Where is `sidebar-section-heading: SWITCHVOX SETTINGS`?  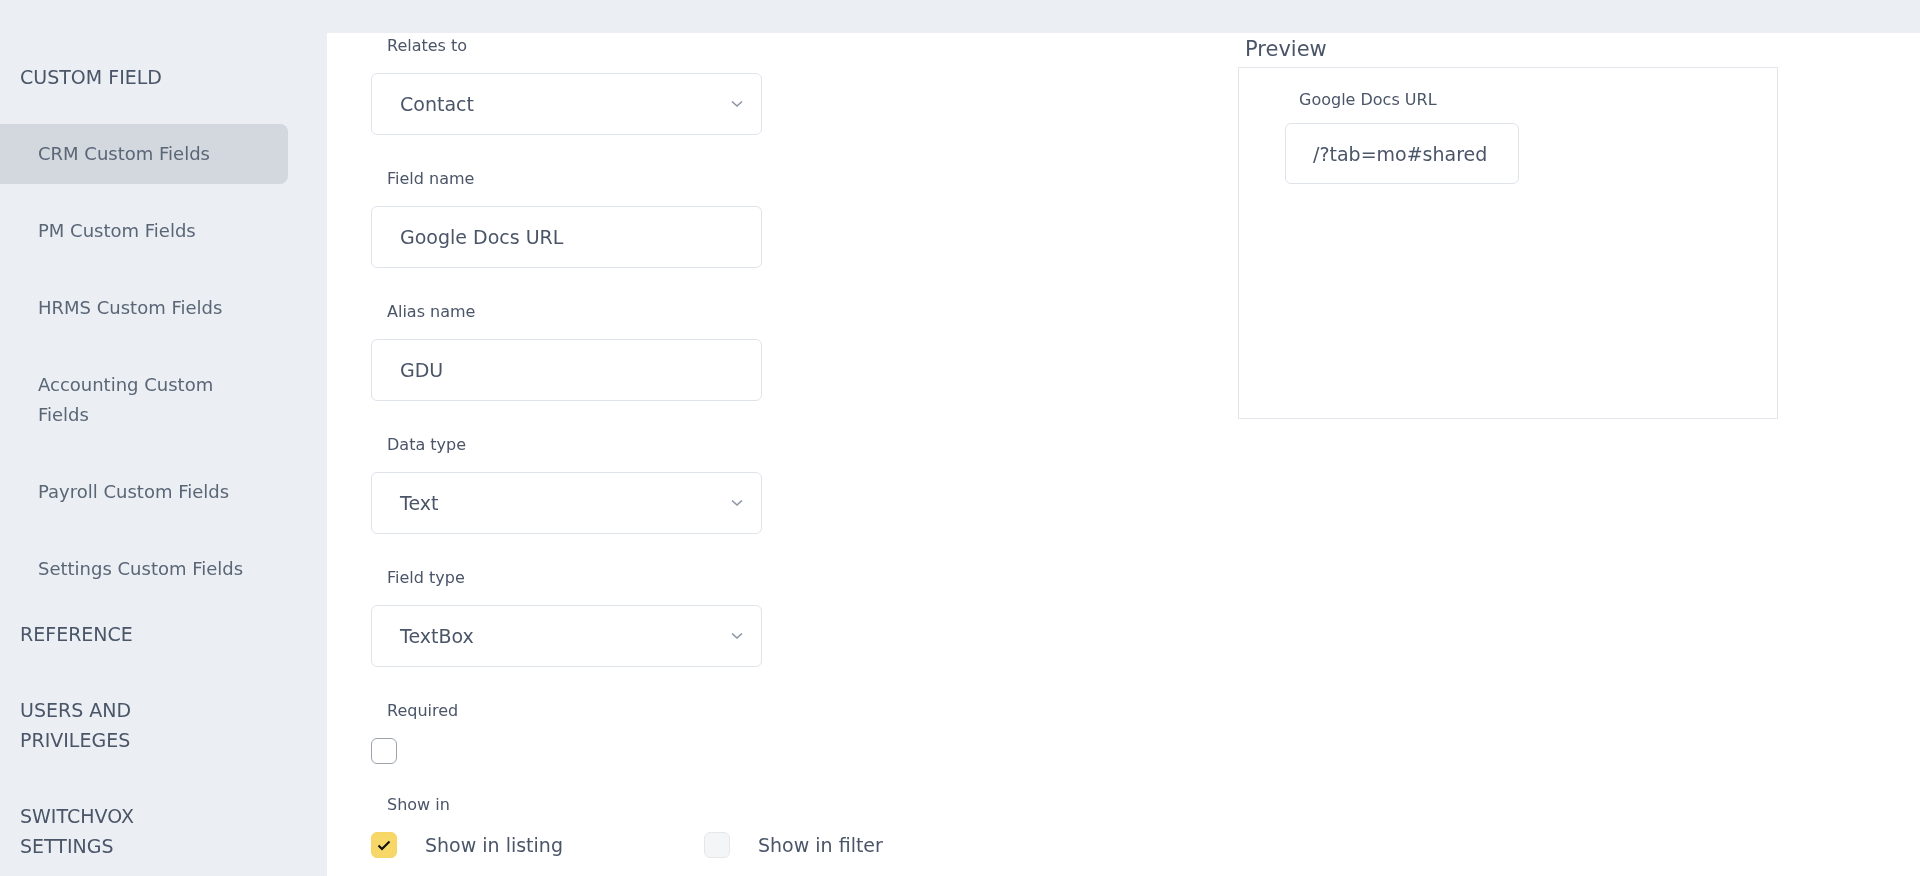 sidebar-section-heading: SWITCHVOX SETTINGS is located at coordinates (120, 831).